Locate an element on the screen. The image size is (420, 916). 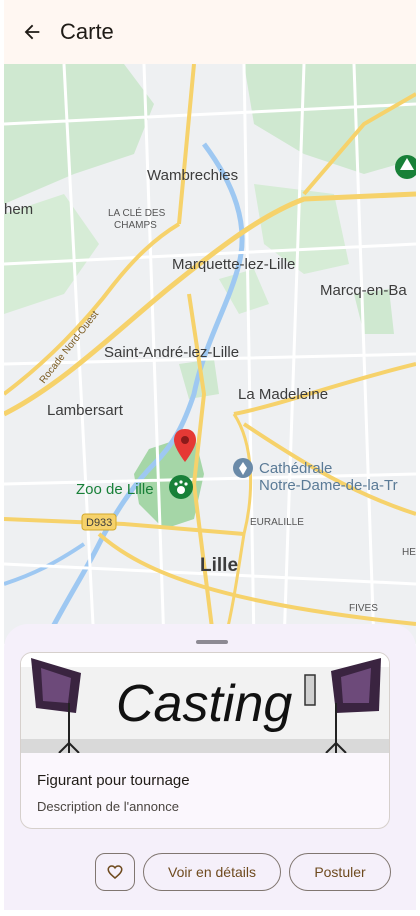
map-label-cathedrale2: Notre-Dame-de-la-Tr is located at coordinates (328, 485).